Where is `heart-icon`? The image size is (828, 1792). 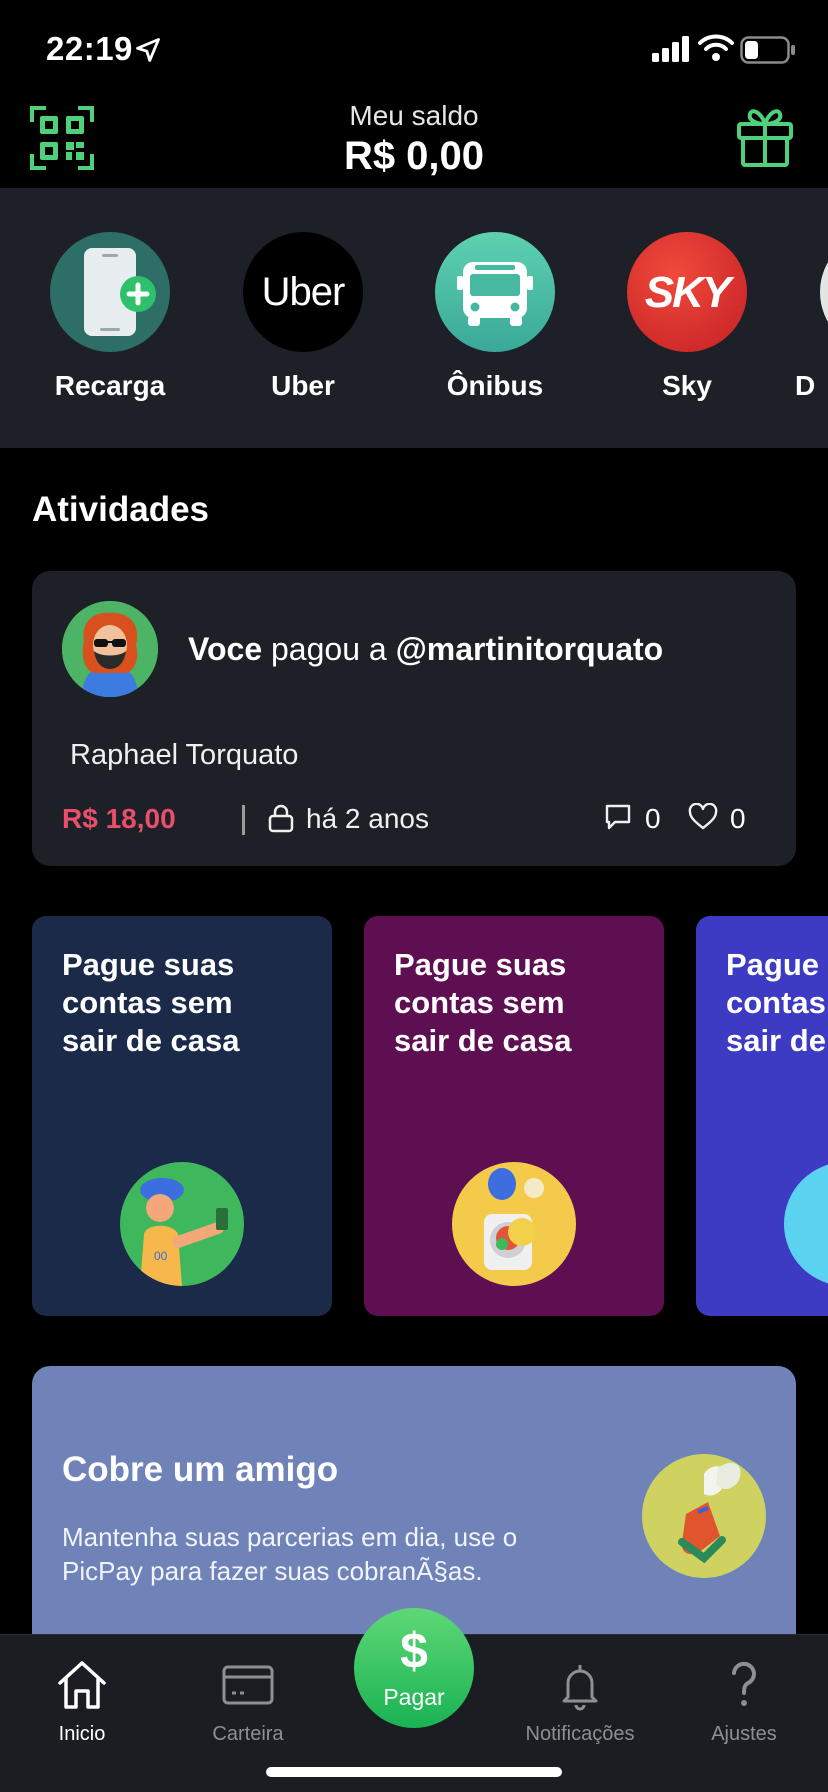 heart-icon is located at coordinates (703, 817).